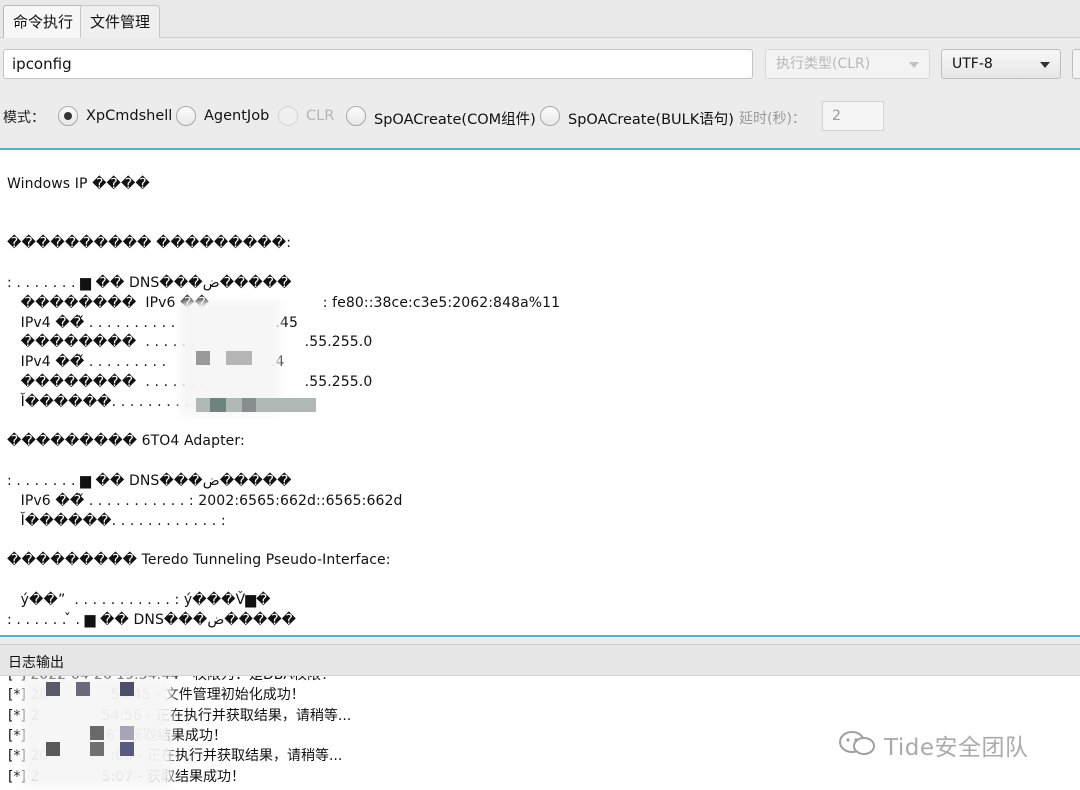 This screenshot has width=1080, height=790. Describe the element at coordinates (356, 116) in the screenshot. I see `radio-spoacreate-com` at that location.